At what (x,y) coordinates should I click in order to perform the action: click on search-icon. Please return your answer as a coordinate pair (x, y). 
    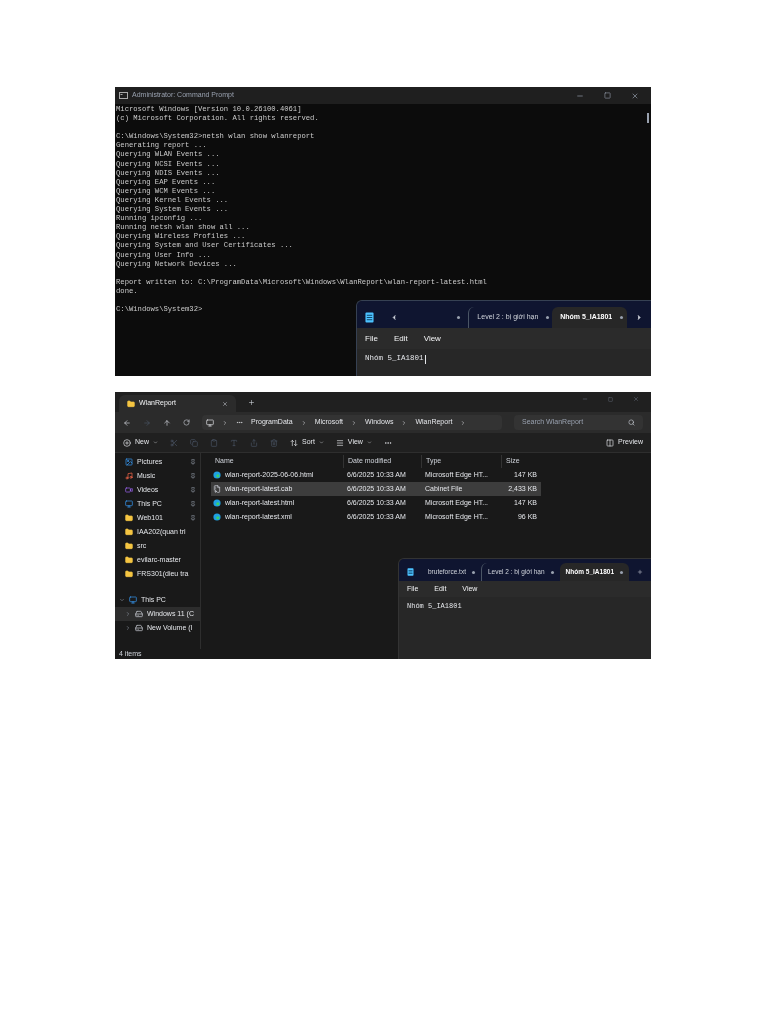
    Looking at the image, I should click on (631, 422).